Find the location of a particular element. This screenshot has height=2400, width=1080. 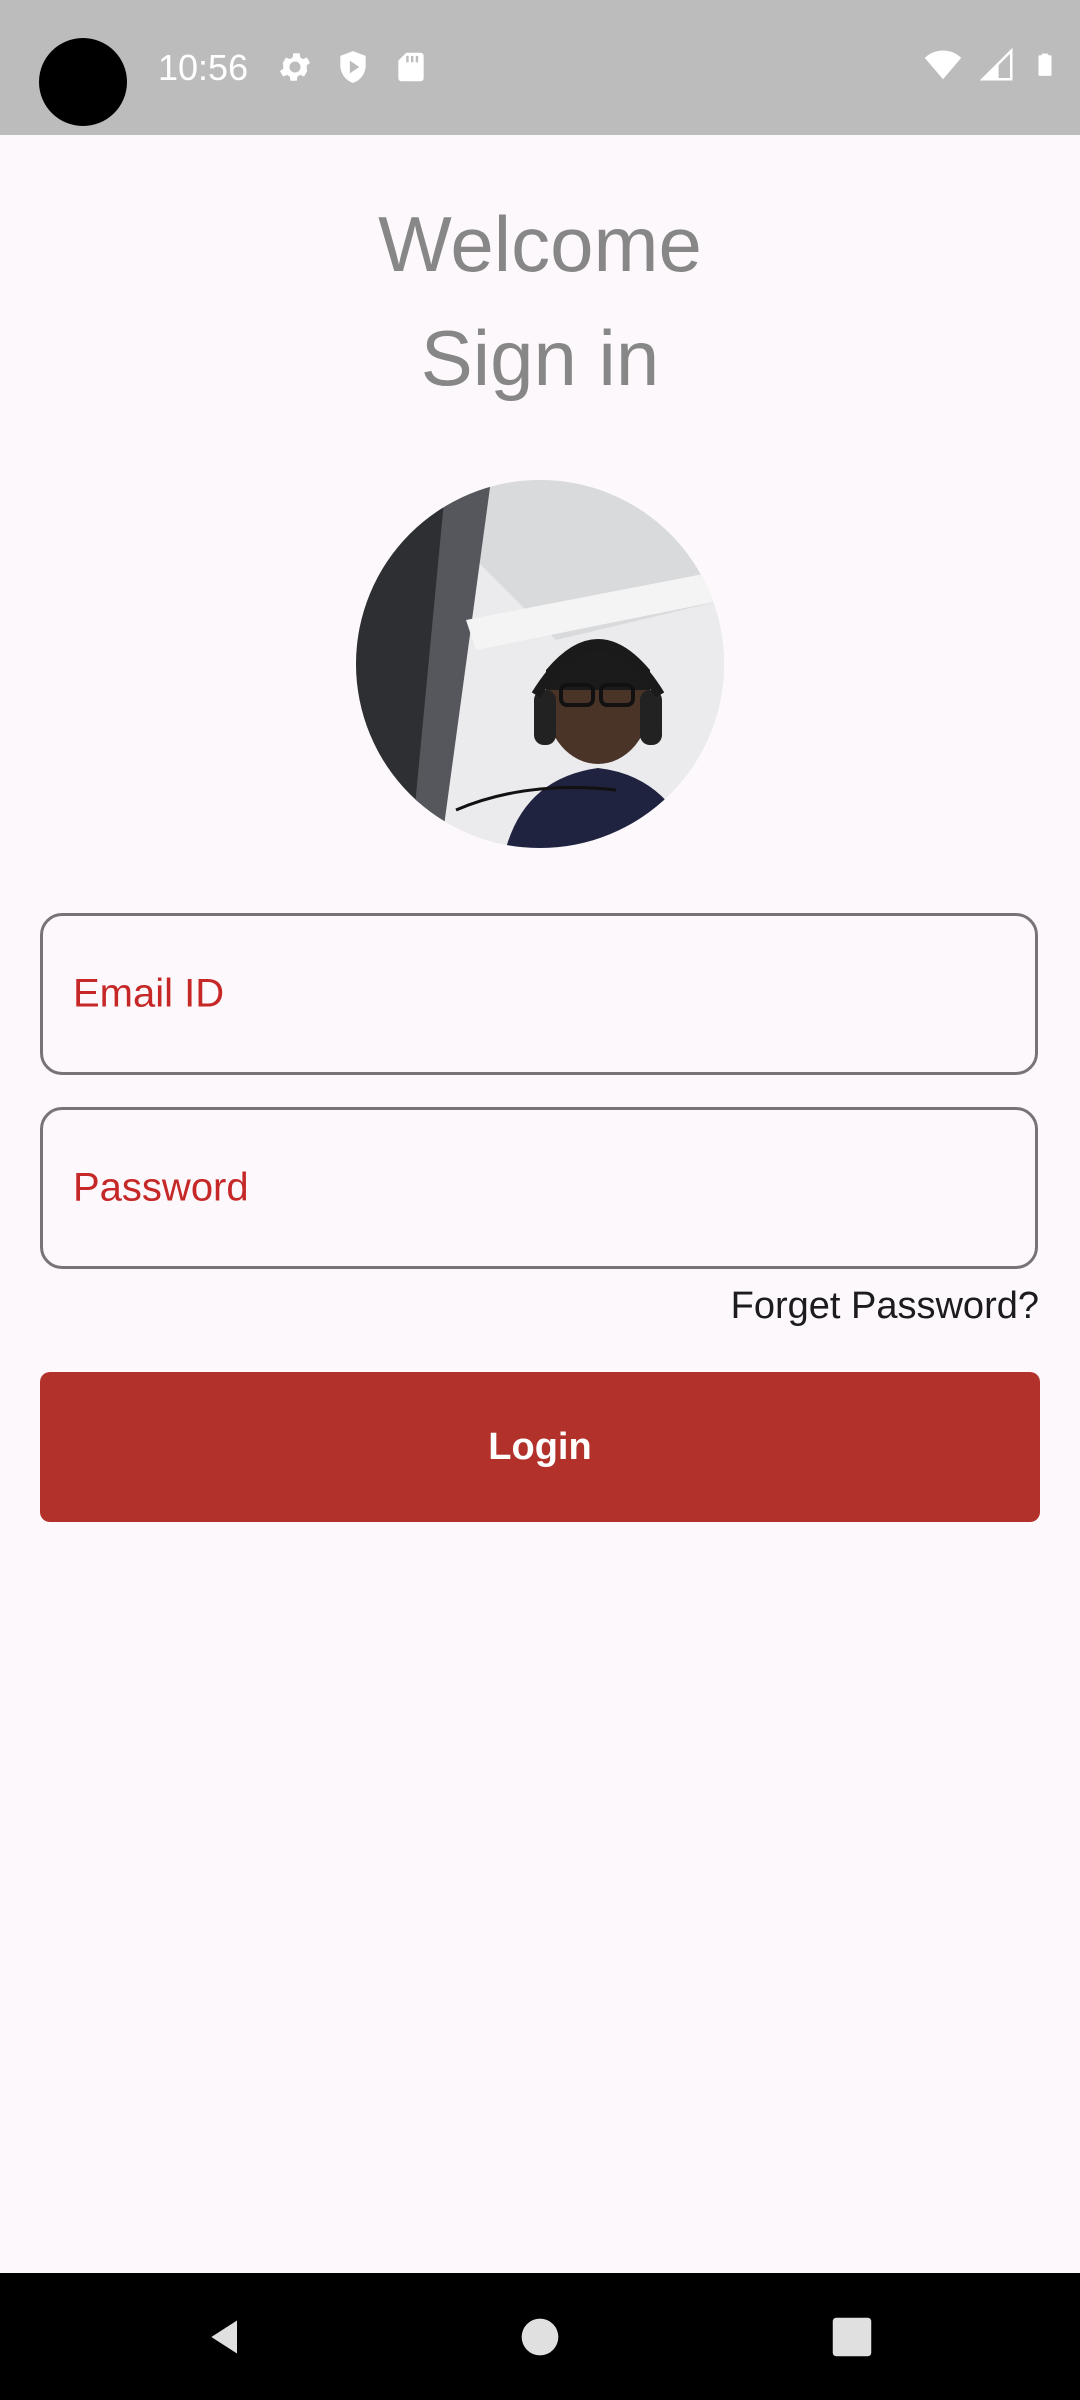

password-field: Password is located at coordinates (539, 1188).